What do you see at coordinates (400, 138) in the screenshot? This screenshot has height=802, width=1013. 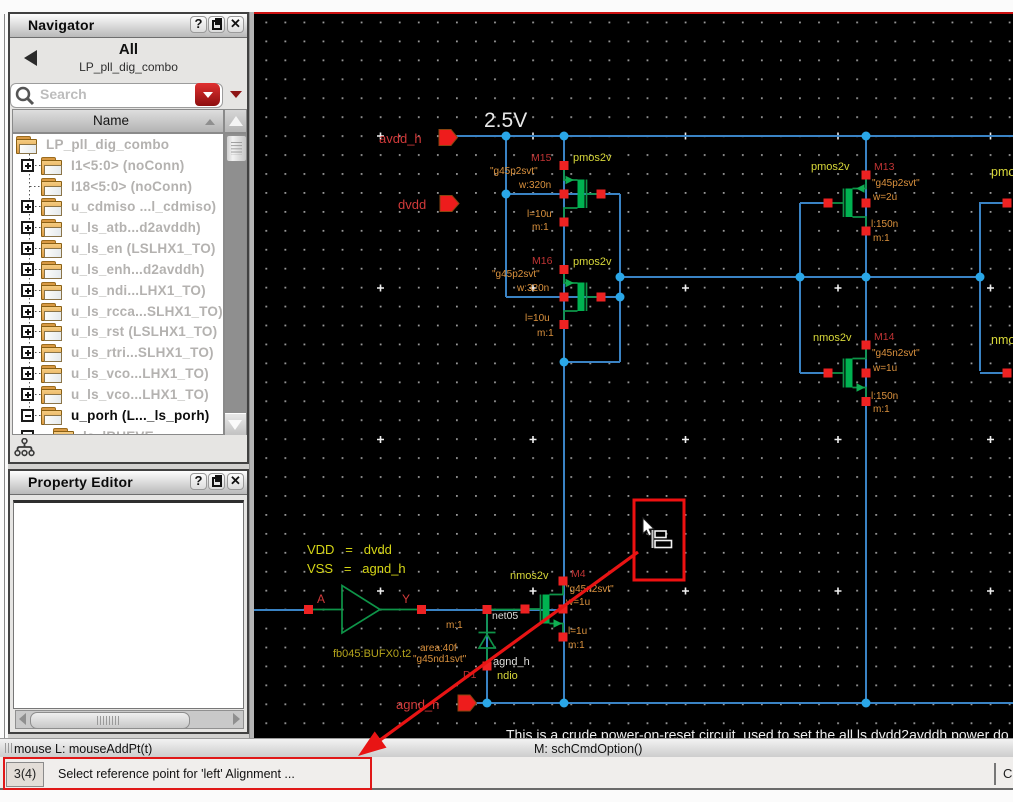 I see `svg-text: avdd_h` at bounding box center [400, 138].